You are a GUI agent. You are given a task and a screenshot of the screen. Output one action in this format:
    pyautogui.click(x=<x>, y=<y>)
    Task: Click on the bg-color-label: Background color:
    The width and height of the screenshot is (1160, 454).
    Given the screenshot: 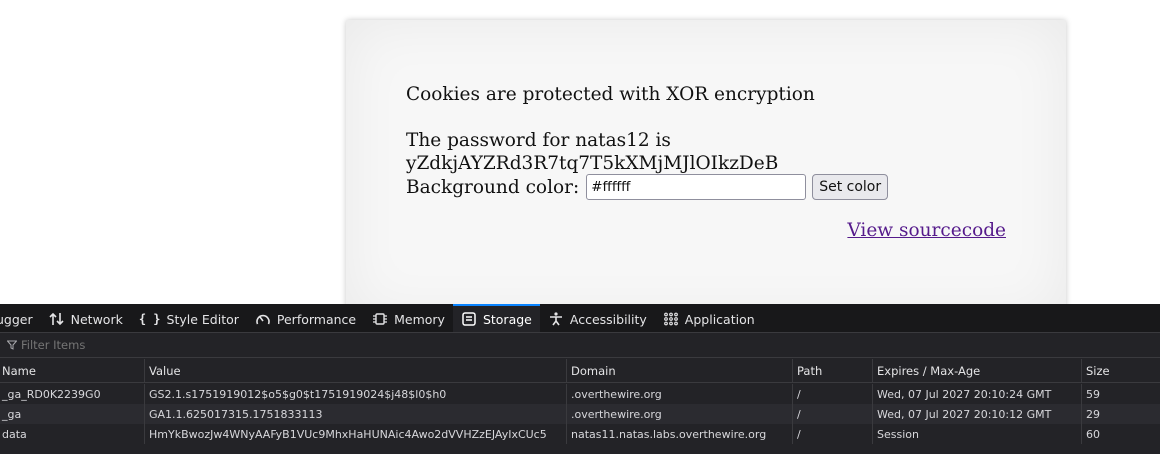 What is the action you would take?
    pyautogui.click(x=493, y=187)
    